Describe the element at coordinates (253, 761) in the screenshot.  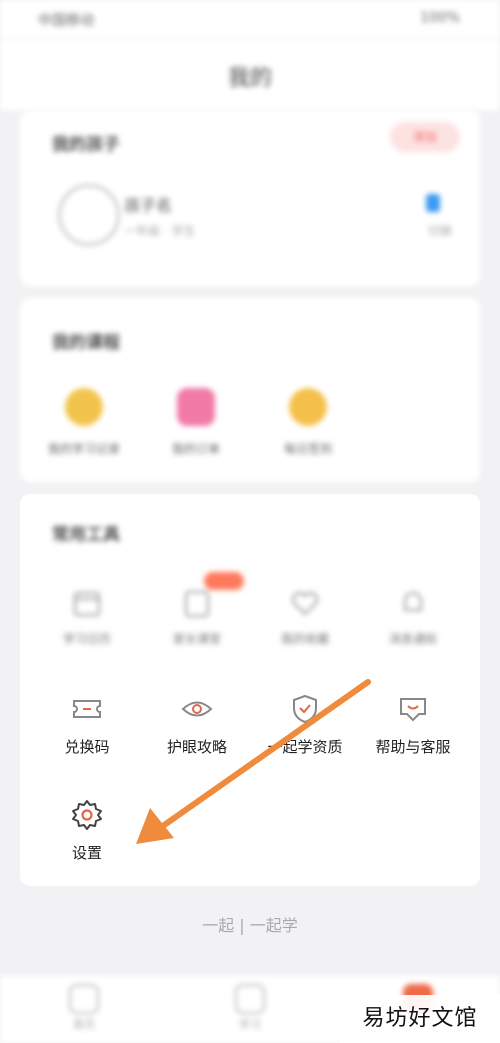
I see `annotation-arrow` at that location.